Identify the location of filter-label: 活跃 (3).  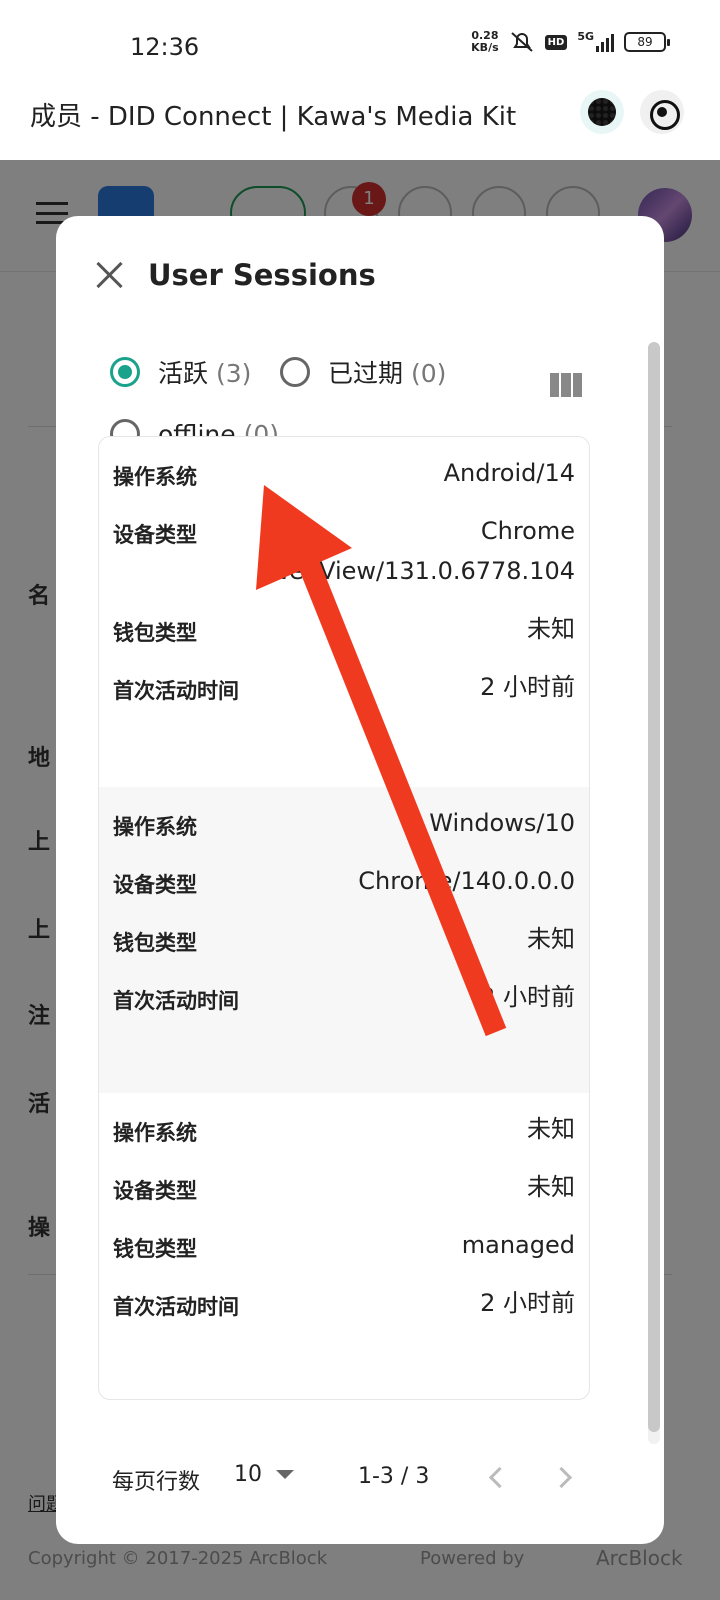
(205, 373).